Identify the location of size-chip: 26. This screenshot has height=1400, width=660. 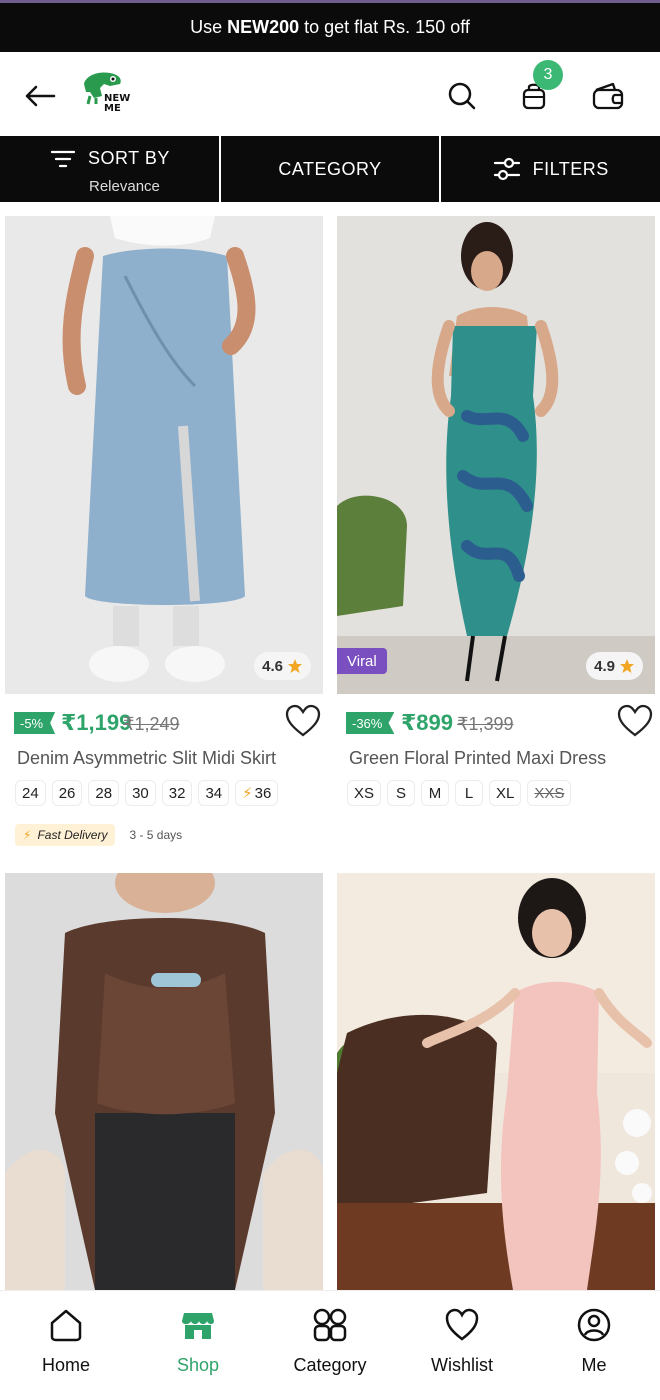
(67, 793).